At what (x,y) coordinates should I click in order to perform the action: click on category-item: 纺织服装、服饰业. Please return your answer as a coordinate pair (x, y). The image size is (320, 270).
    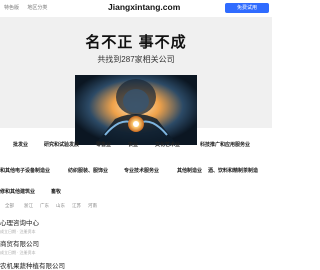
    Looking at the image, I should click on (88, 170).